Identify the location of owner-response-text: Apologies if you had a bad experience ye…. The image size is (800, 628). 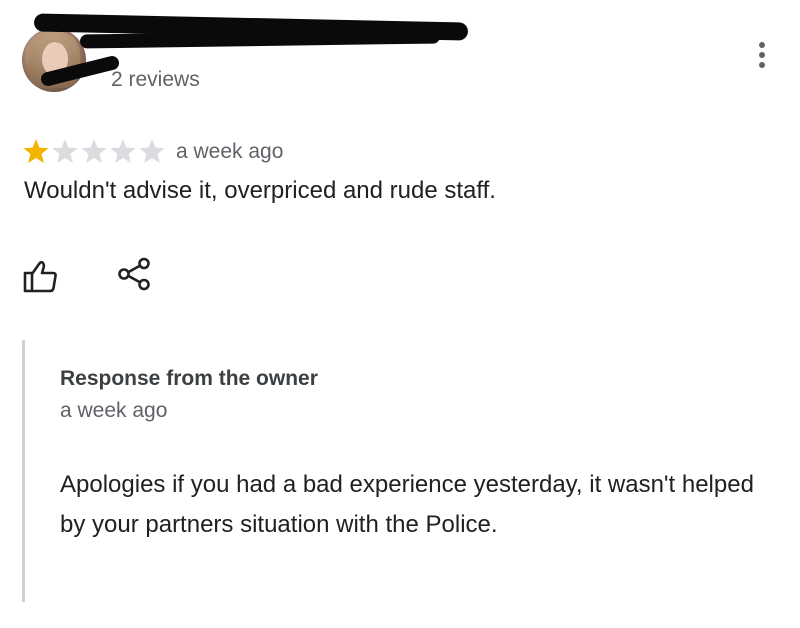
(407, 504).